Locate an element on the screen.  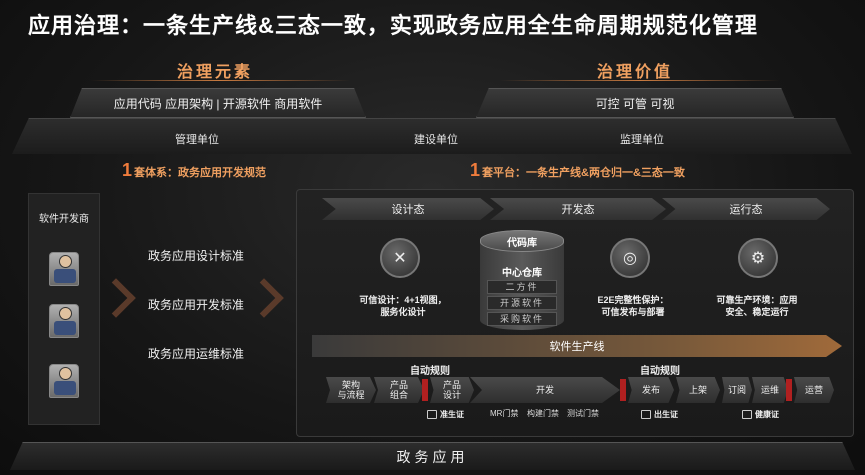
step-design: 产品 设计 is located at coordinates (452, 390).